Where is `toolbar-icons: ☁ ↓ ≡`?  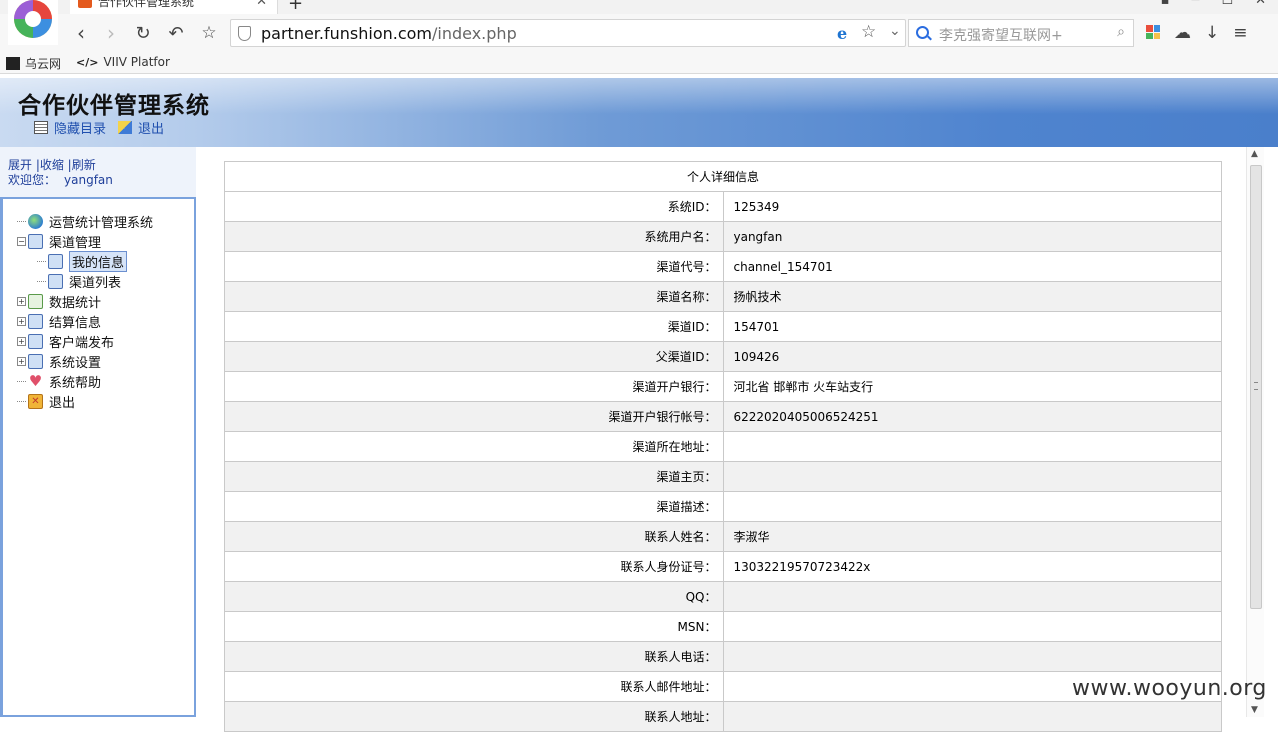 toolbar-icons: ☁ ↓ ≡ is located at coordinates (1197, 33).